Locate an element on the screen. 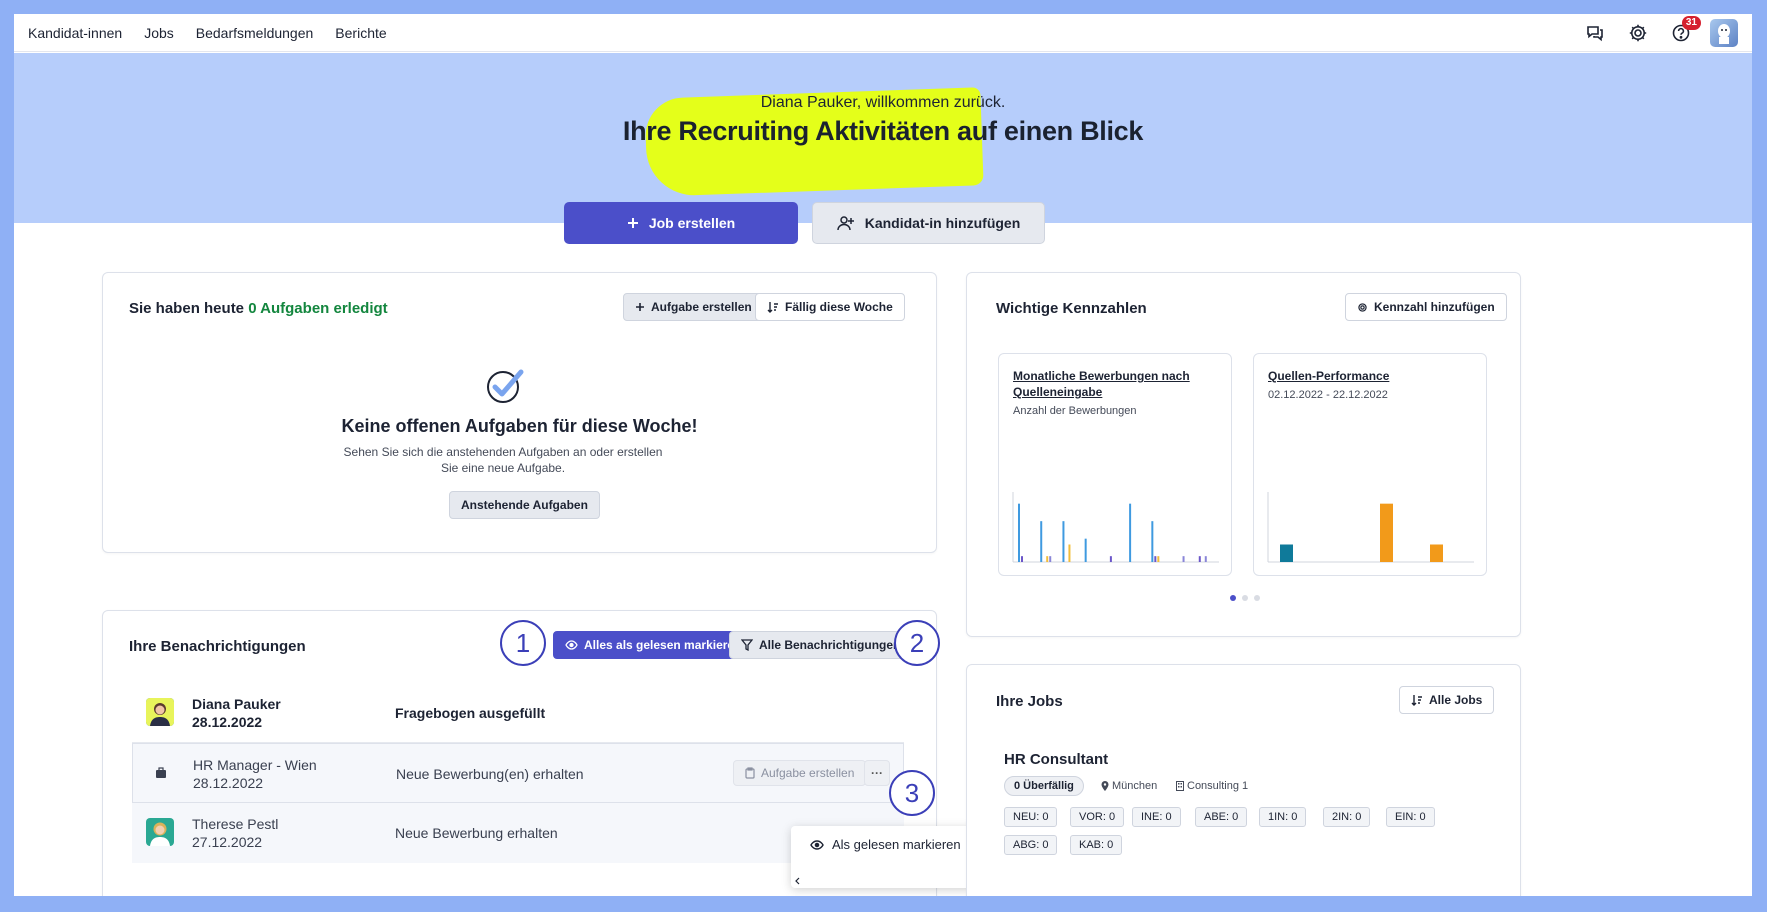 The height and width of the screenshot is (912, 1767). callout-2: 2 is located at coordinates (917, 643).